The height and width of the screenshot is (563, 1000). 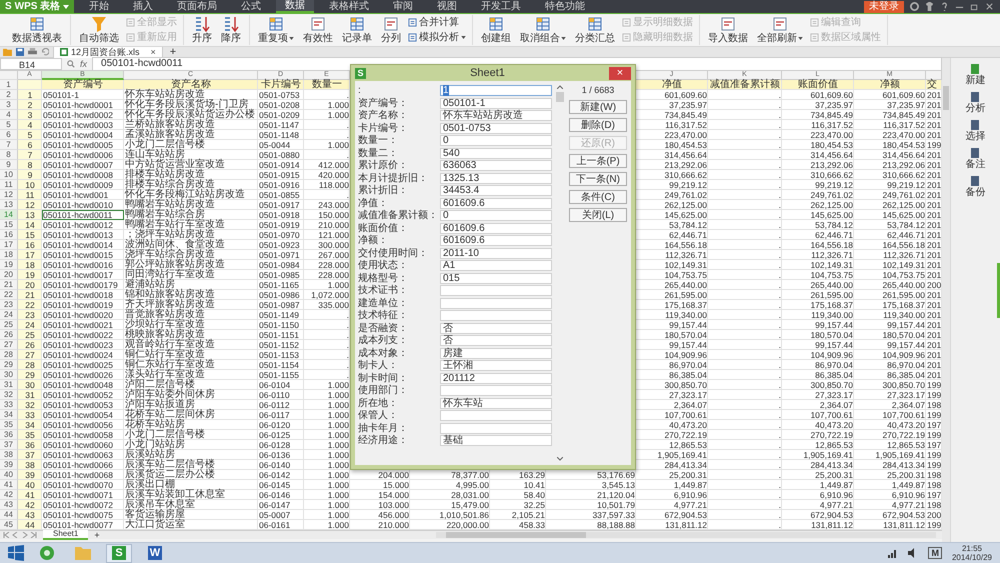 What do you see at coordinates (281, 235) in the screenshot?
I see `table-cell: 0501-0970` at bounding box center [281, 235].